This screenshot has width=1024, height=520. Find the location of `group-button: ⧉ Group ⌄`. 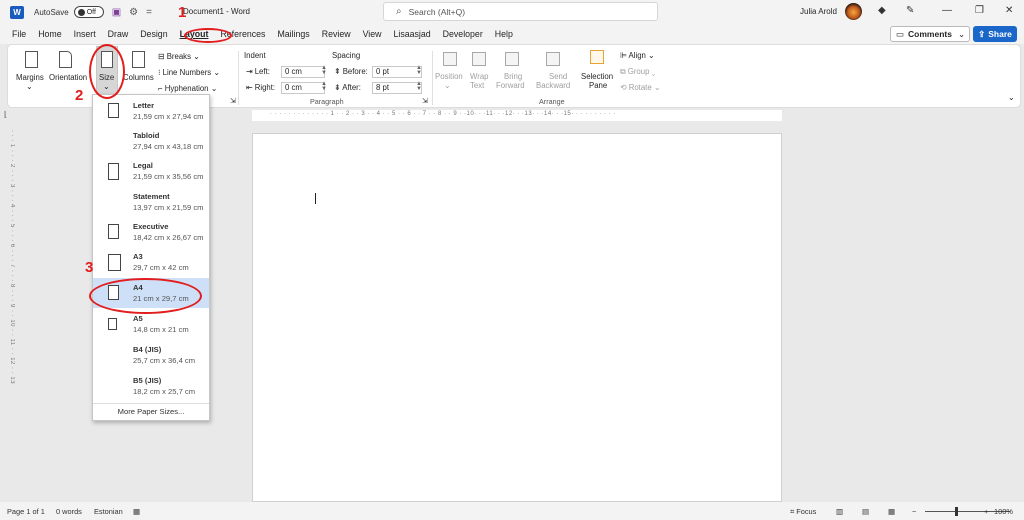

group-button: ⧉ Group ⌄ is located at coordinates (637, 72).